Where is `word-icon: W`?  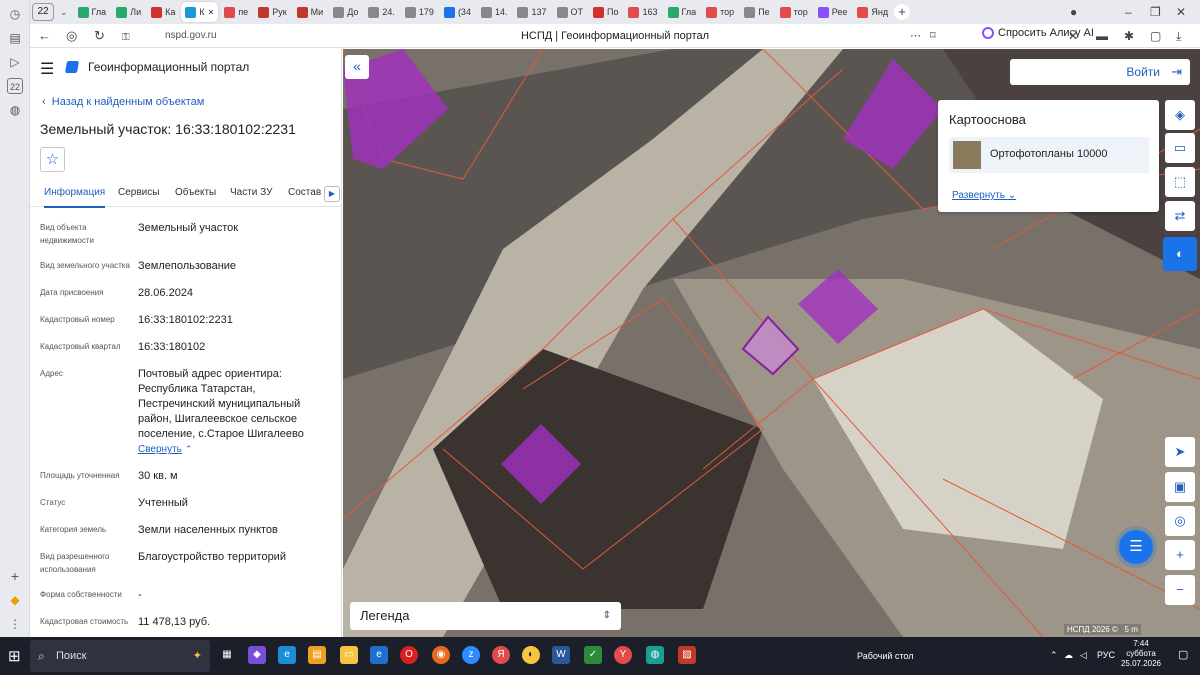 word-icon: W is located at coordinates (561, 655).